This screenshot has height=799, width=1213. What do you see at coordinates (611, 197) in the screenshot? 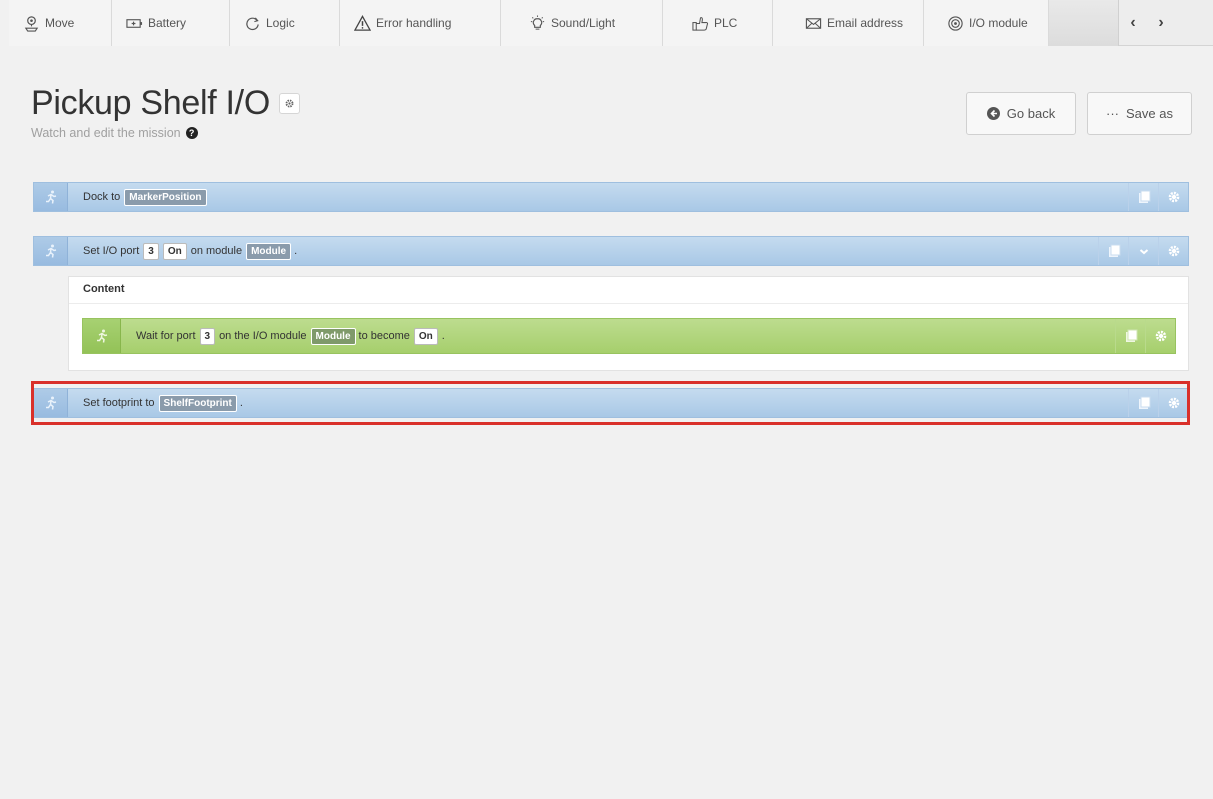
I see `mission-row-dock: Dock to MarkerPosition` at bounding box center [611, 197].